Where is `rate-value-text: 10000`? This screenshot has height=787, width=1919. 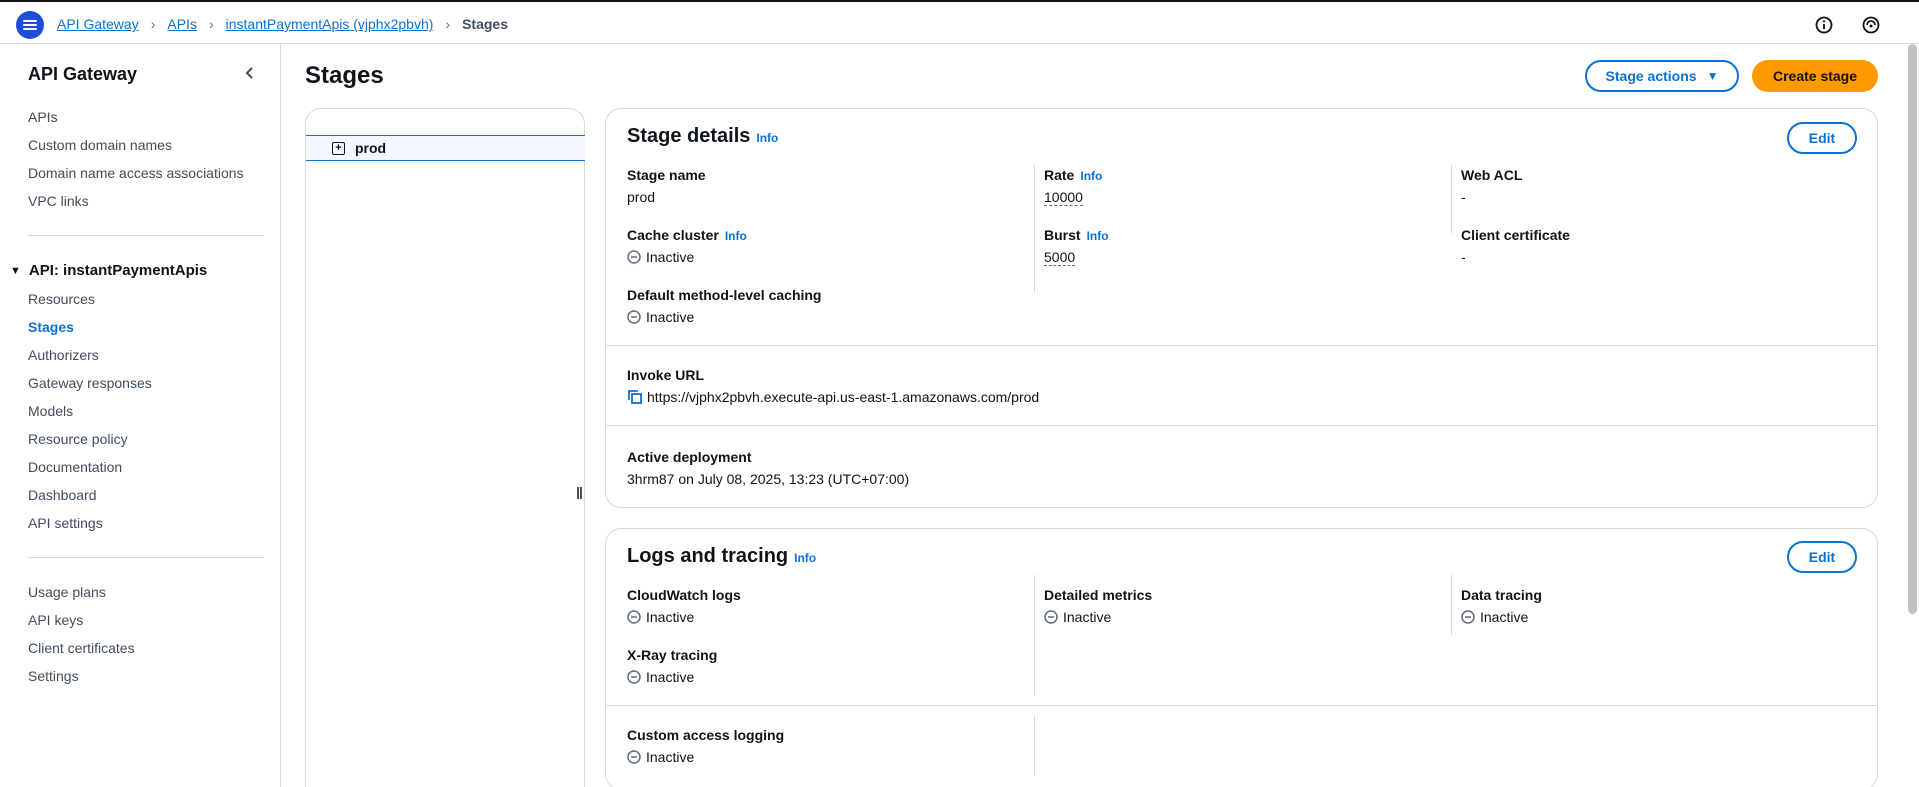
rate-value-text: 10000 is located at coordinates (1063, 197).